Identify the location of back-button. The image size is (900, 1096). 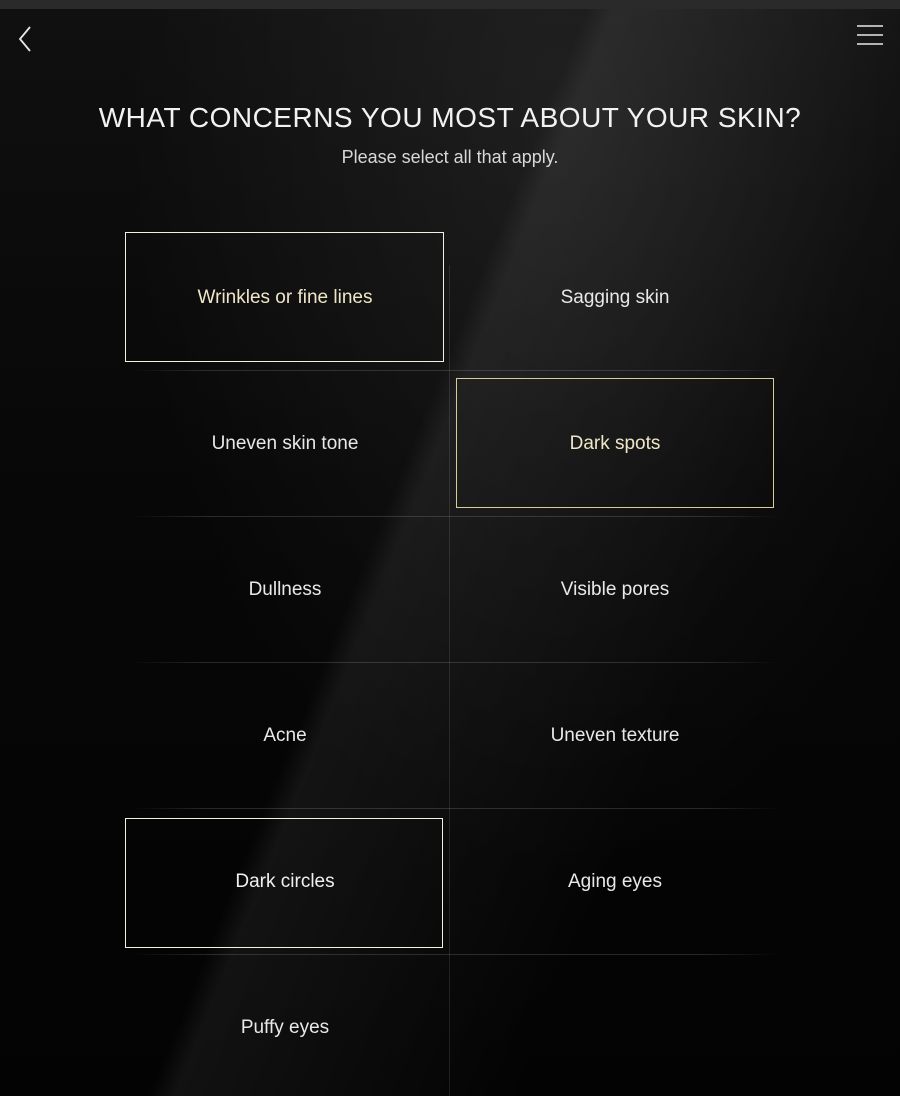
(26, 39).